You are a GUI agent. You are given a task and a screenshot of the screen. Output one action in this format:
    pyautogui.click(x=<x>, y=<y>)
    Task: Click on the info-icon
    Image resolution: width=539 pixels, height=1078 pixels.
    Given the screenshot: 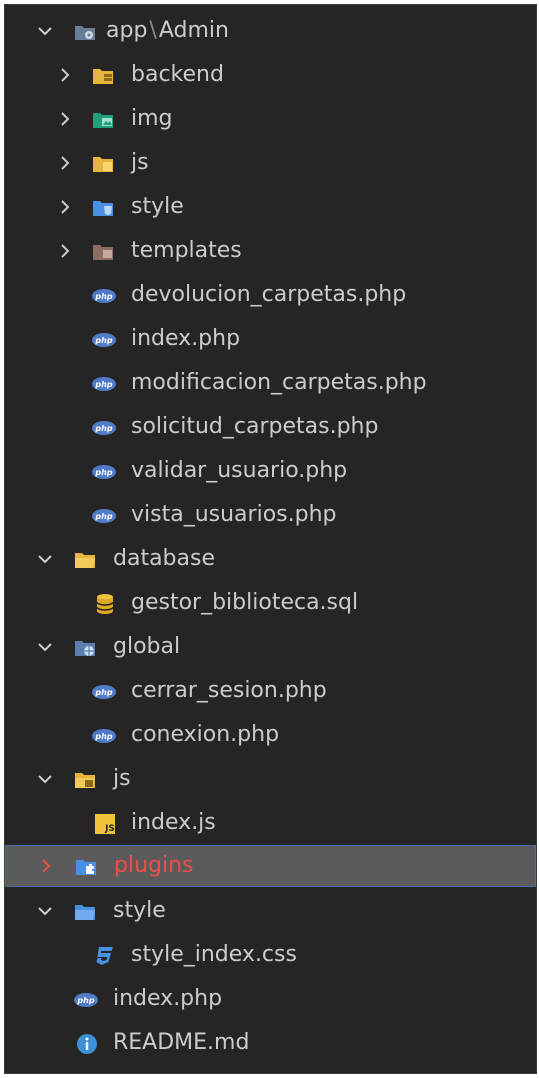 What is the action you would take?
    pyautogui.click(x=87, y=1044)
    